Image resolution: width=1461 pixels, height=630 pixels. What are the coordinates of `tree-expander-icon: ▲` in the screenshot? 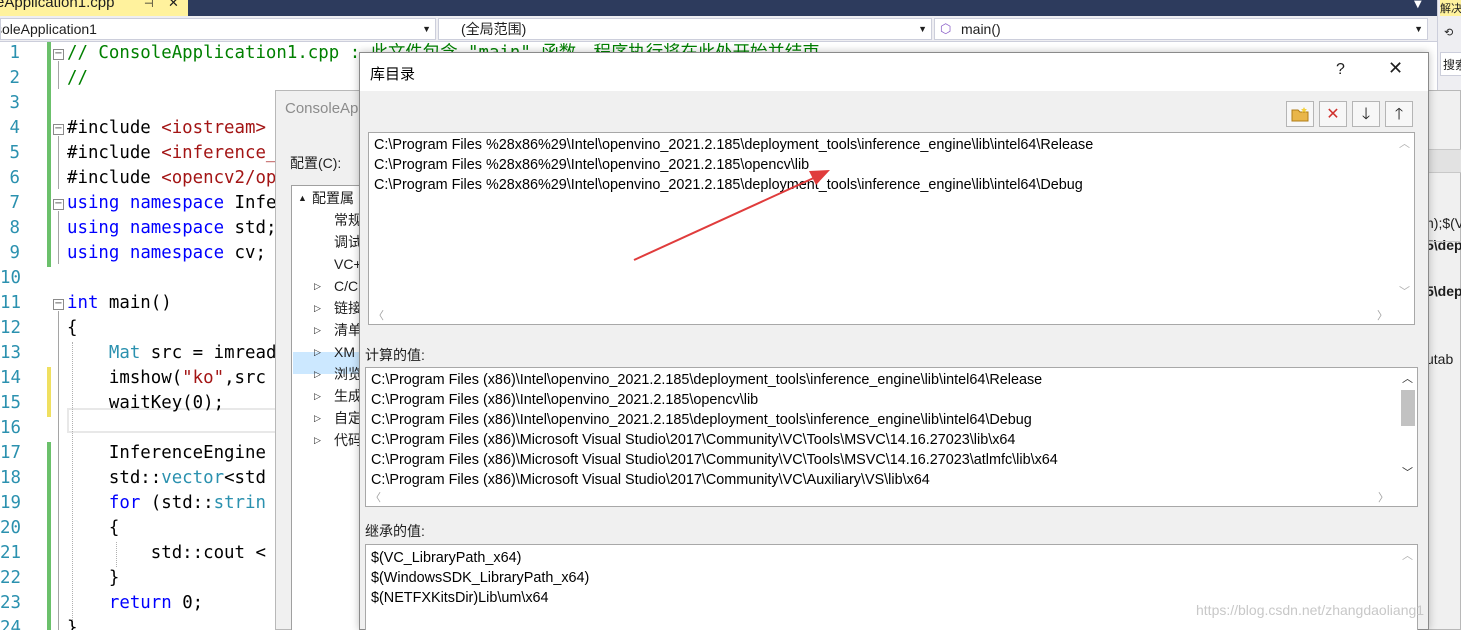 It's located at (302, 198).